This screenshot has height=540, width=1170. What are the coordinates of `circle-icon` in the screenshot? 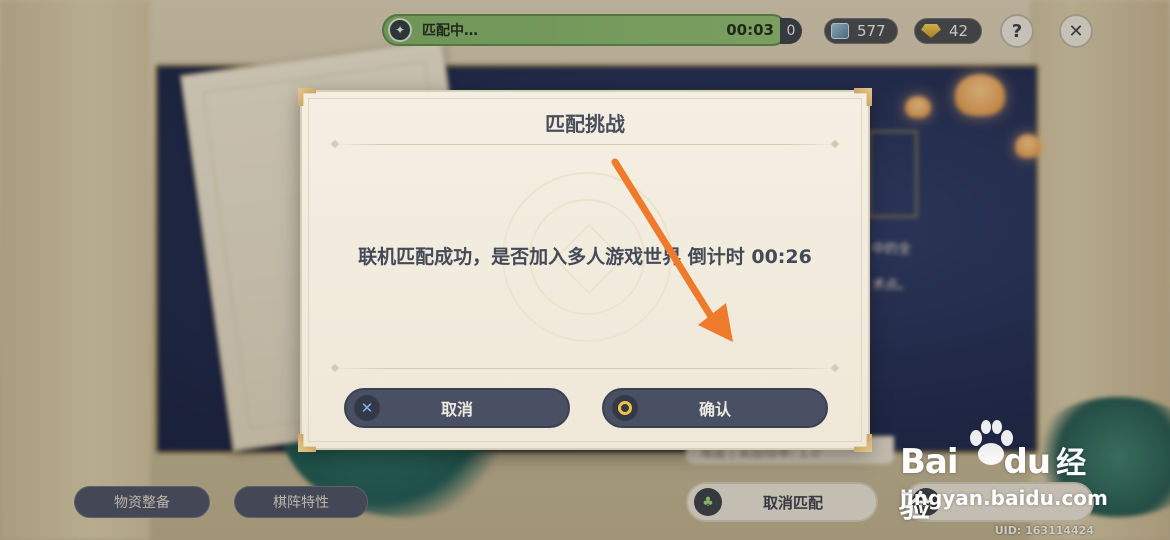 It's located at (625, 408).